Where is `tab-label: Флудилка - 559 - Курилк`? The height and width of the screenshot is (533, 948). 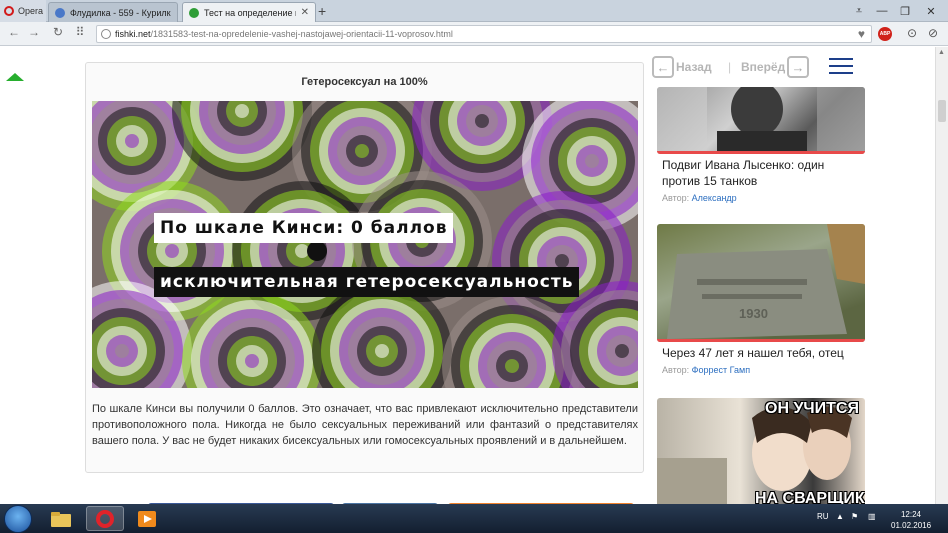
tab-label: Флудилка - 559 - Курилк is located at coordinates (120, 12).